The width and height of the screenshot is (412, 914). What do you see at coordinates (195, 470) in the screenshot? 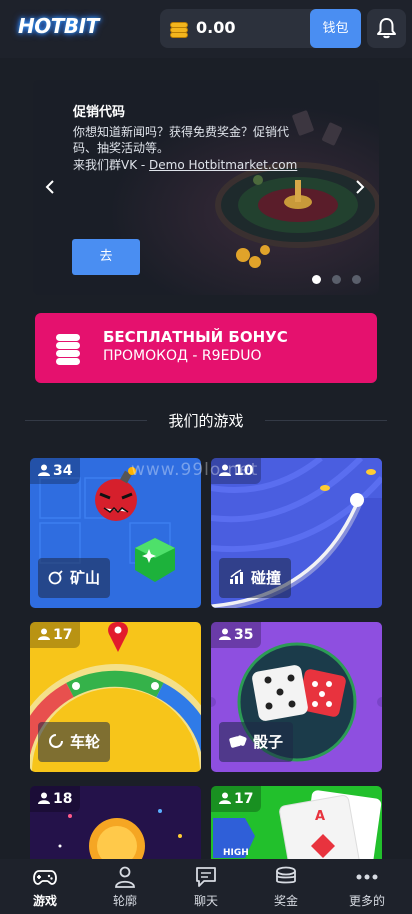
I see `watermark: www.99lo.net` at bounding box center [195, 470].